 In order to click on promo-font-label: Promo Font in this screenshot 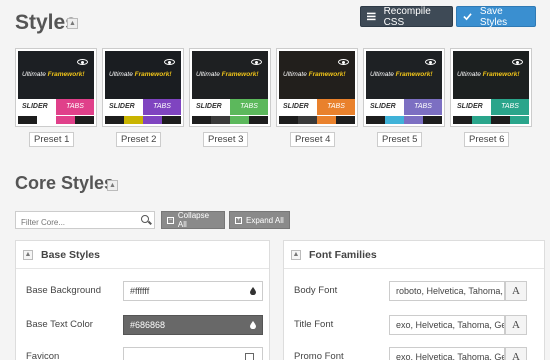, I will do `click(319, 355)`.